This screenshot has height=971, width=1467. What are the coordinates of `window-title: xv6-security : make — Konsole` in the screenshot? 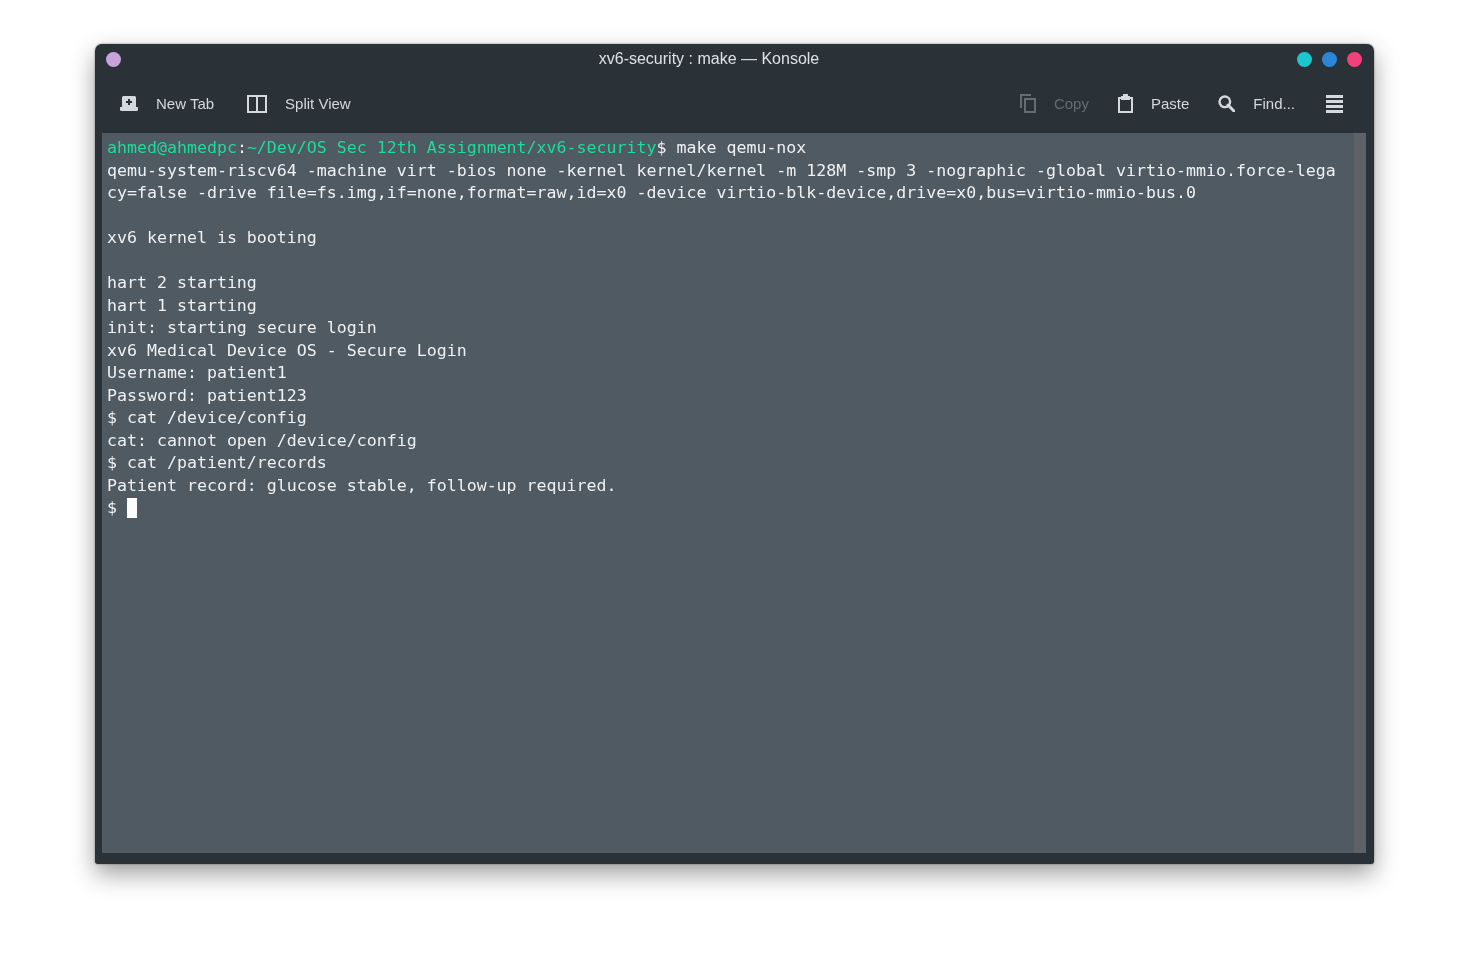 It's located at (709, 59).